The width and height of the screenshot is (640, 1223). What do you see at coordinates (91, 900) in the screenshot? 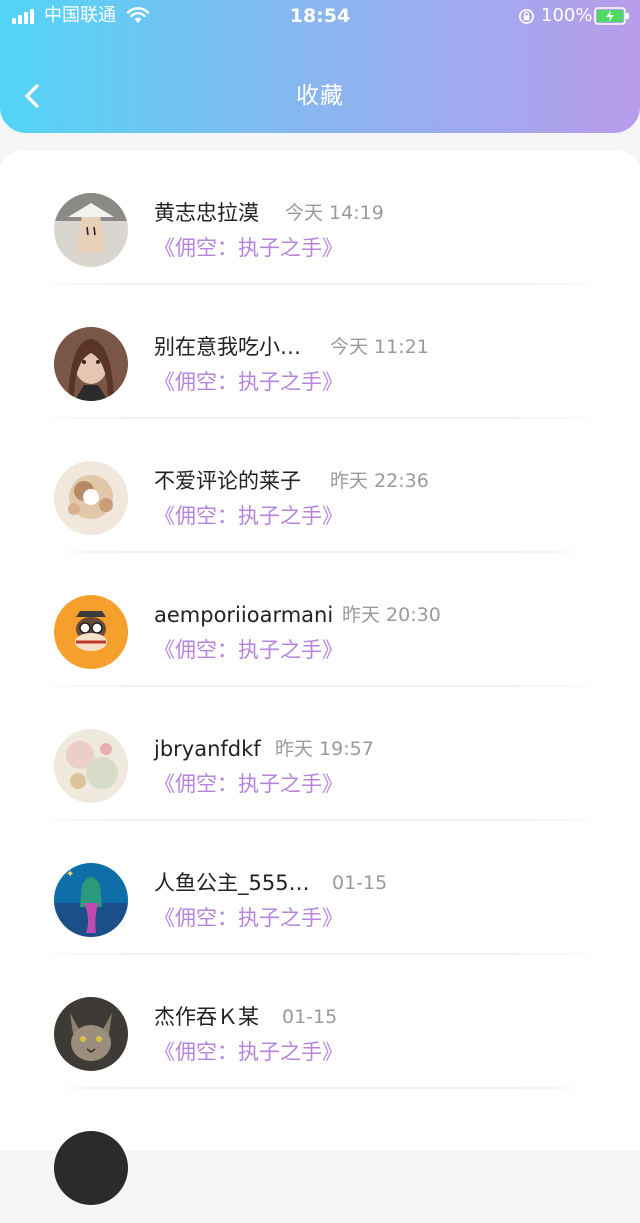
I see `avatar: ✦` at bounding box center [91, 900].